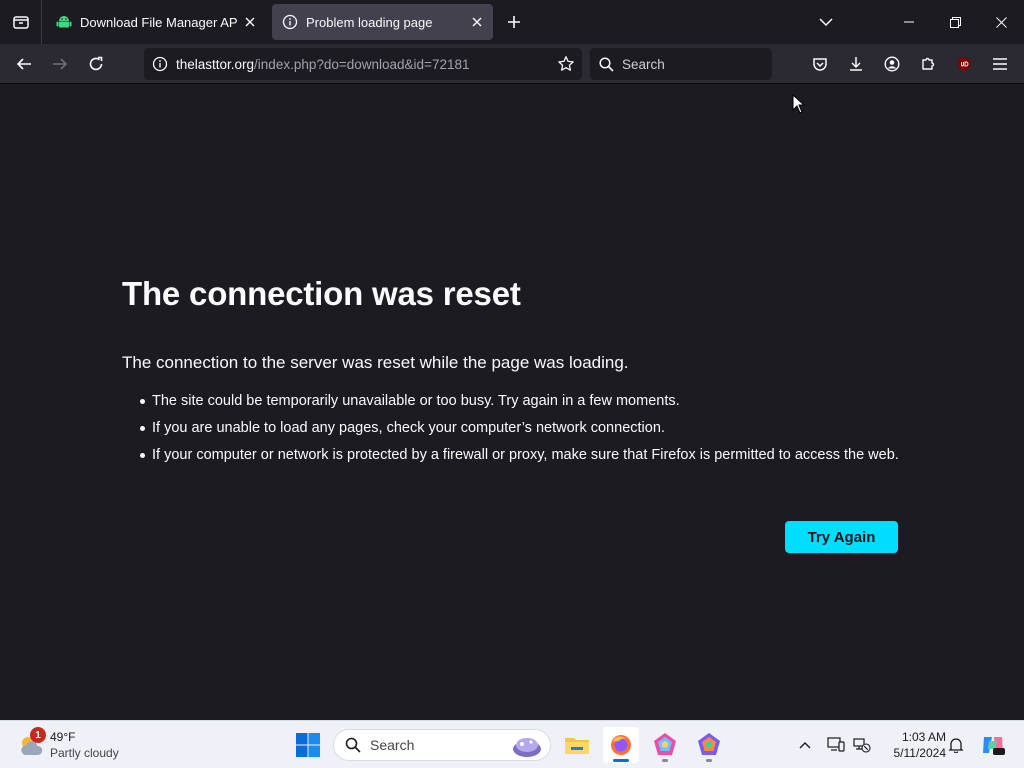 This screenshot has width=1024, height=768. I want to click on weather-widget: 1 49°F Partly cloudy, so click(81, 745).